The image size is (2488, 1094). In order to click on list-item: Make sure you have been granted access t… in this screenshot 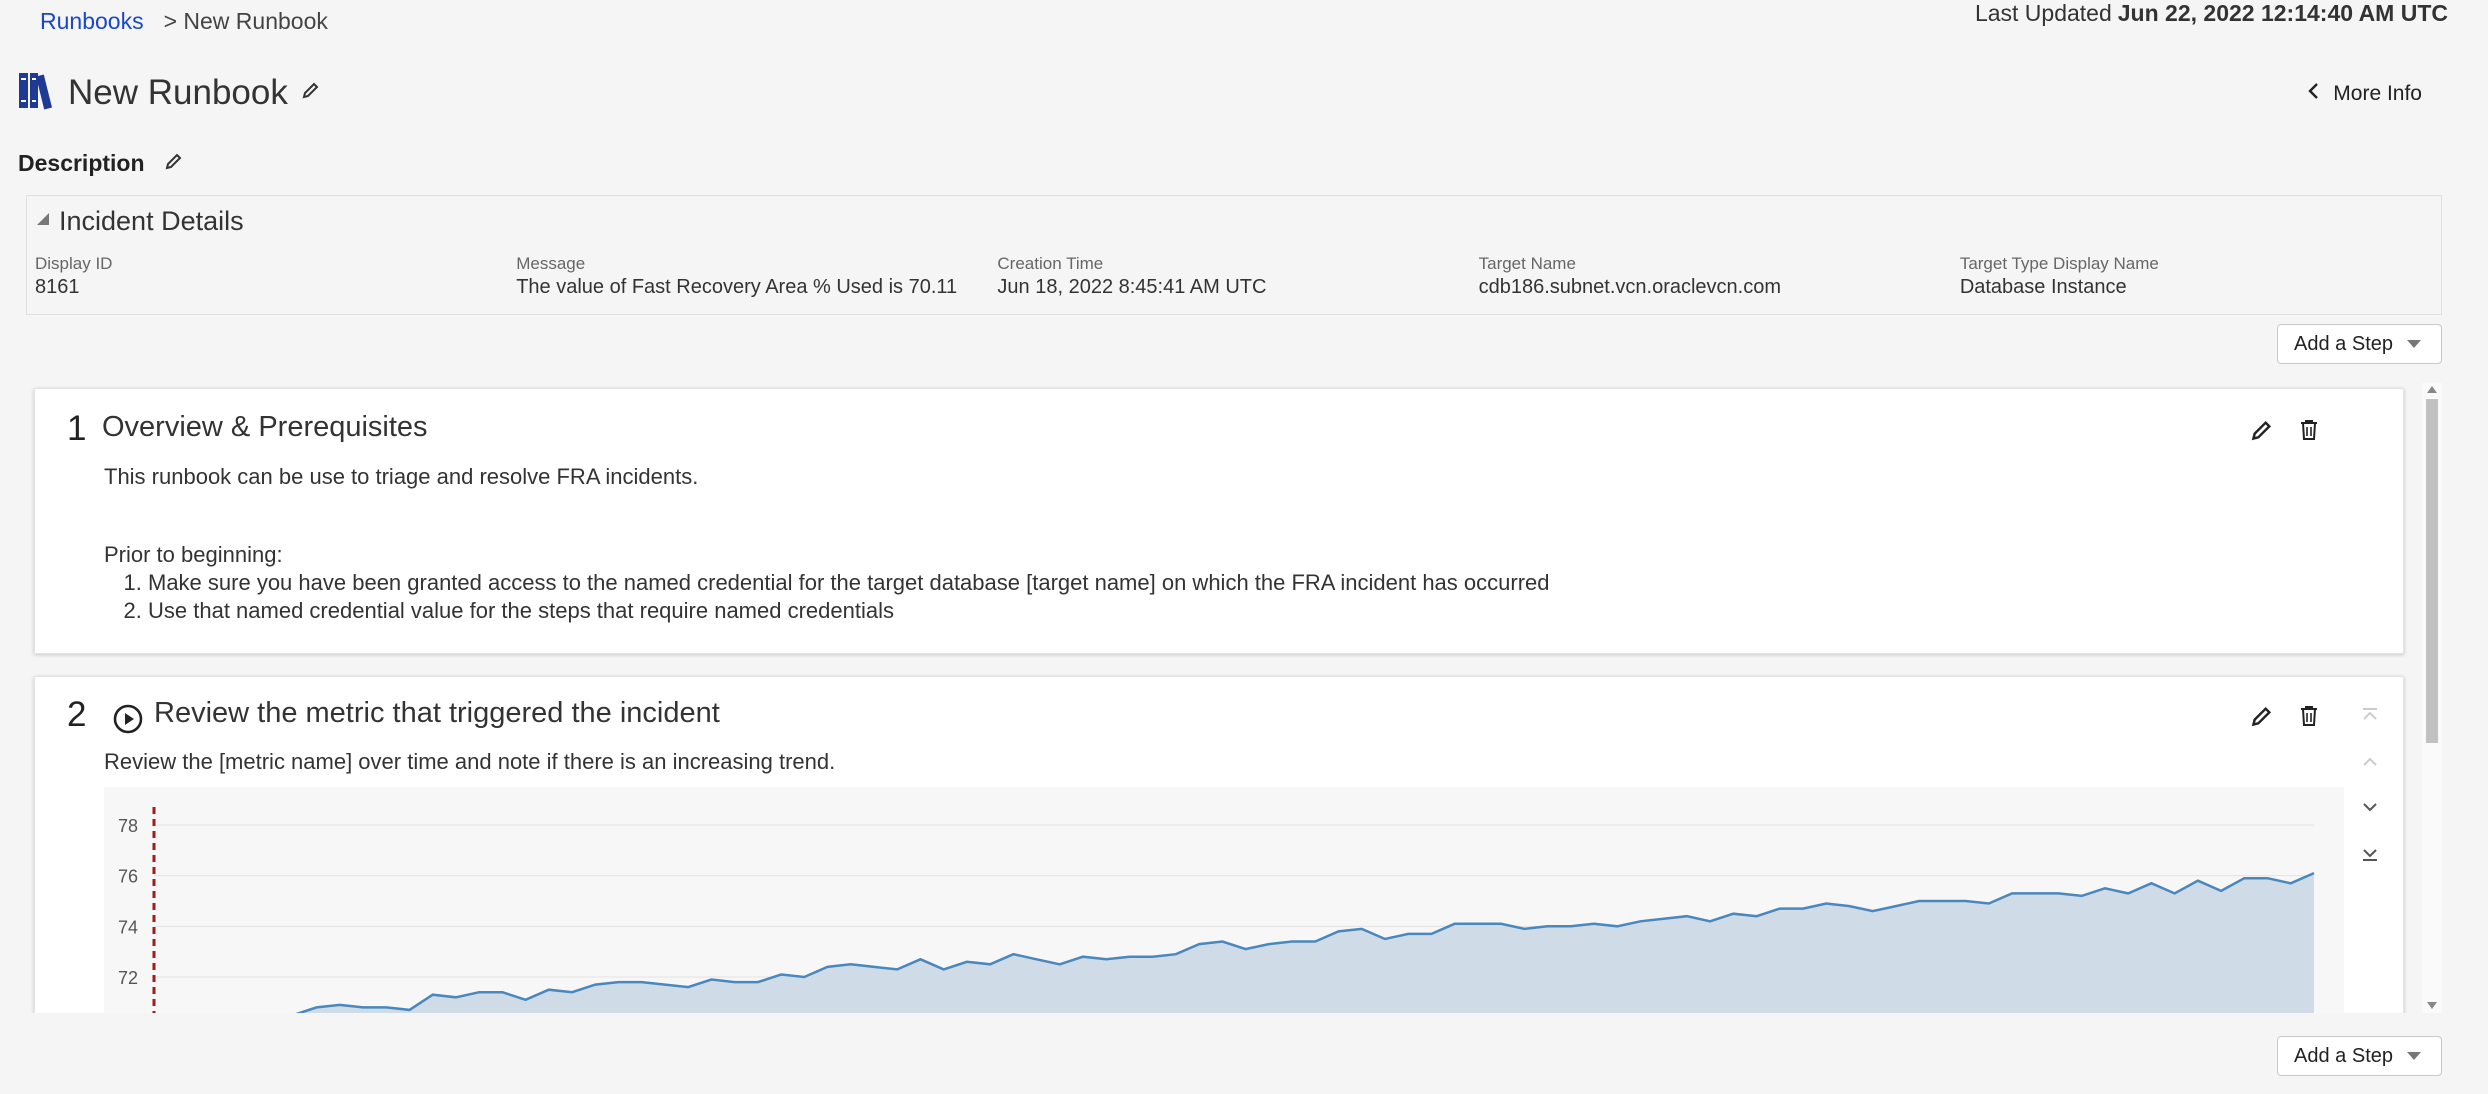, I will do `click(849, 583)`.